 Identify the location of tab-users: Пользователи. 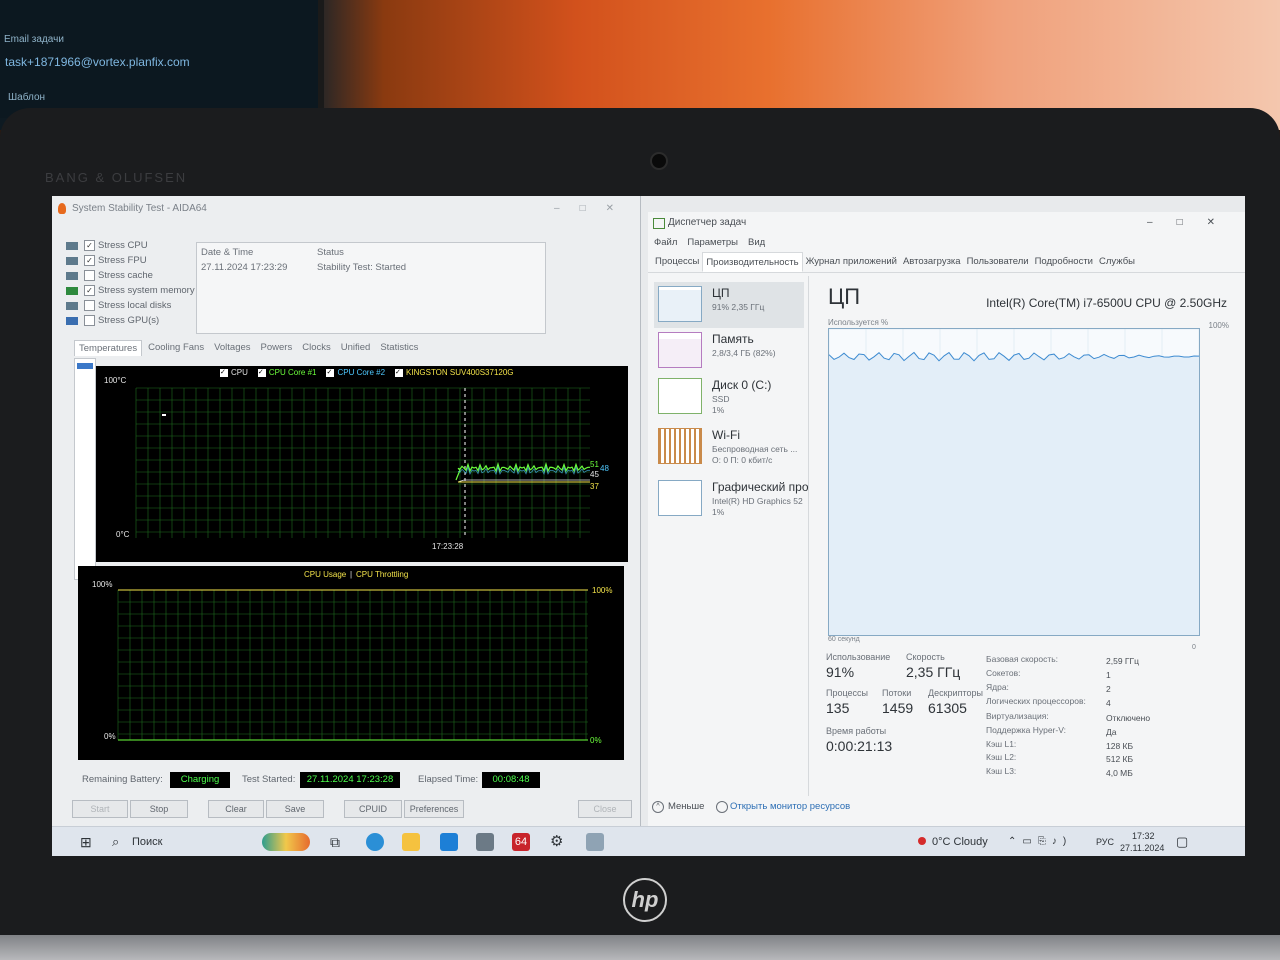
(998, 262).